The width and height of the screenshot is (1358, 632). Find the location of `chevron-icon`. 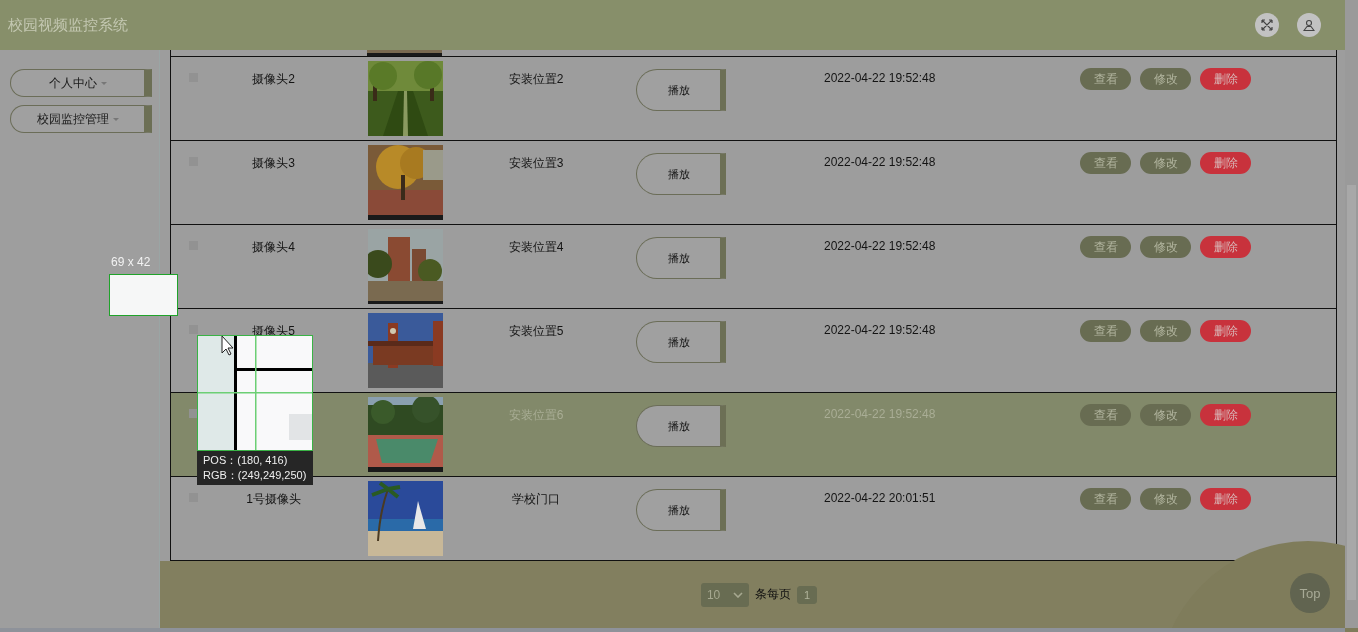

chevron-icon is located at coordinates (737, 594).